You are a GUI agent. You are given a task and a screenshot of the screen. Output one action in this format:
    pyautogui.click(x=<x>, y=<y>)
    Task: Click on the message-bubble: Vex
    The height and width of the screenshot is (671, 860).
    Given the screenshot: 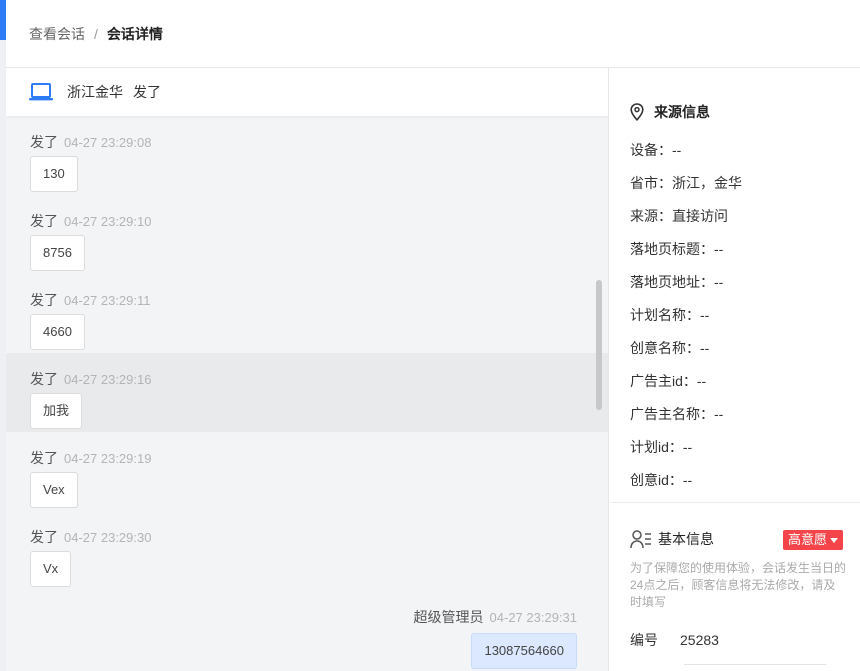 What is the action you would take?
    pyautogui.click(x=54, y=490)
    